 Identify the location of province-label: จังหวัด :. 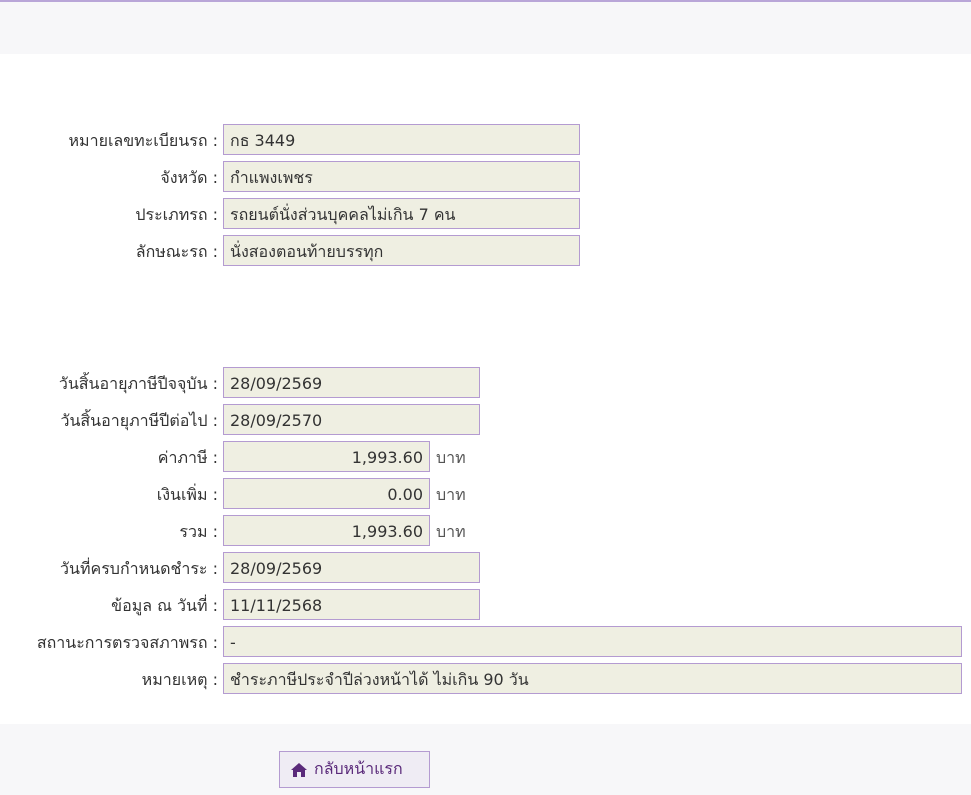
(189, 177).